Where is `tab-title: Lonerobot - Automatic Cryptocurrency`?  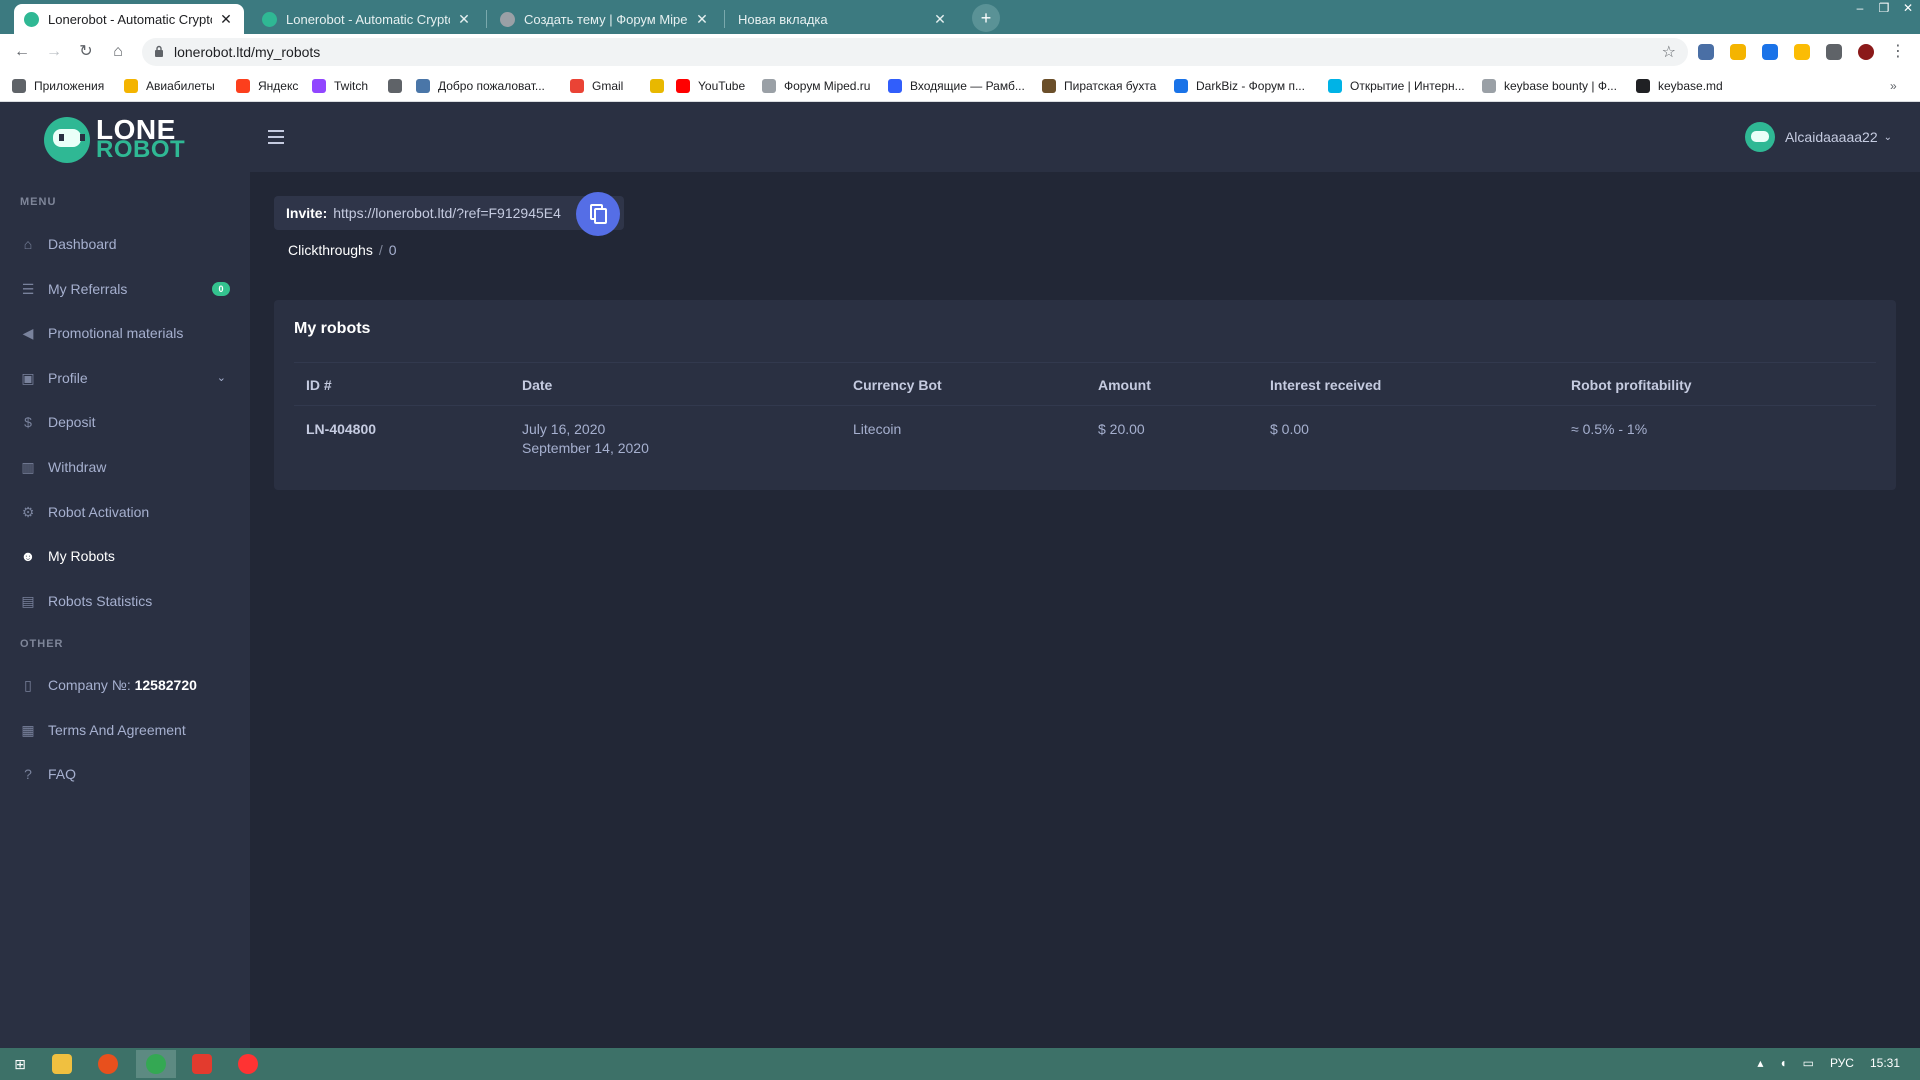 tab-title: Lonerobot - Automatic Cryptocurrency is located at coordinates (130, 19).